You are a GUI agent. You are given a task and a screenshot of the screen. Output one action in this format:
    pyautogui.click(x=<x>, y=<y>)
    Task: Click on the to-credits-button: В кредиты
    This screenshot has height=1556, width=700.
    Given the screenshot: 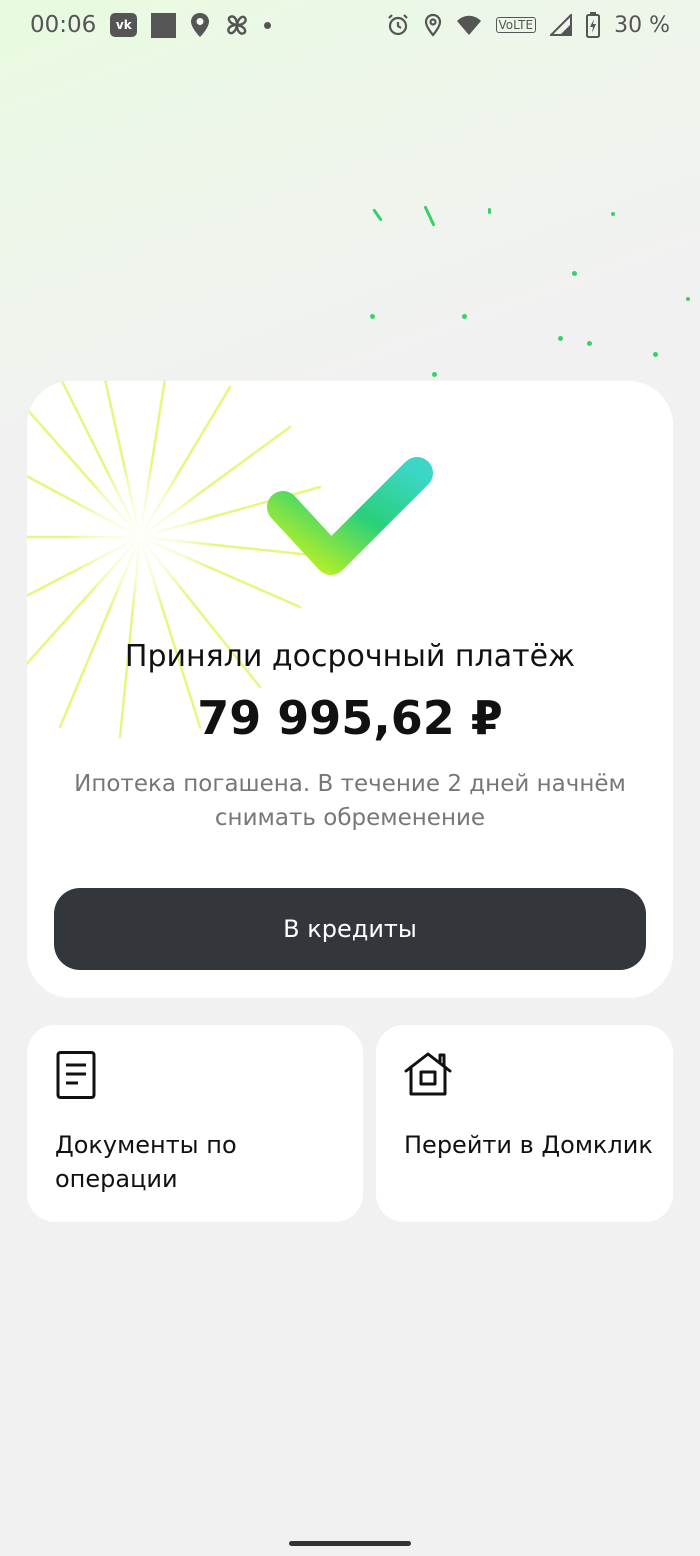 What is the action you would take?
    pyautogui.click(x=350, y=929)
    